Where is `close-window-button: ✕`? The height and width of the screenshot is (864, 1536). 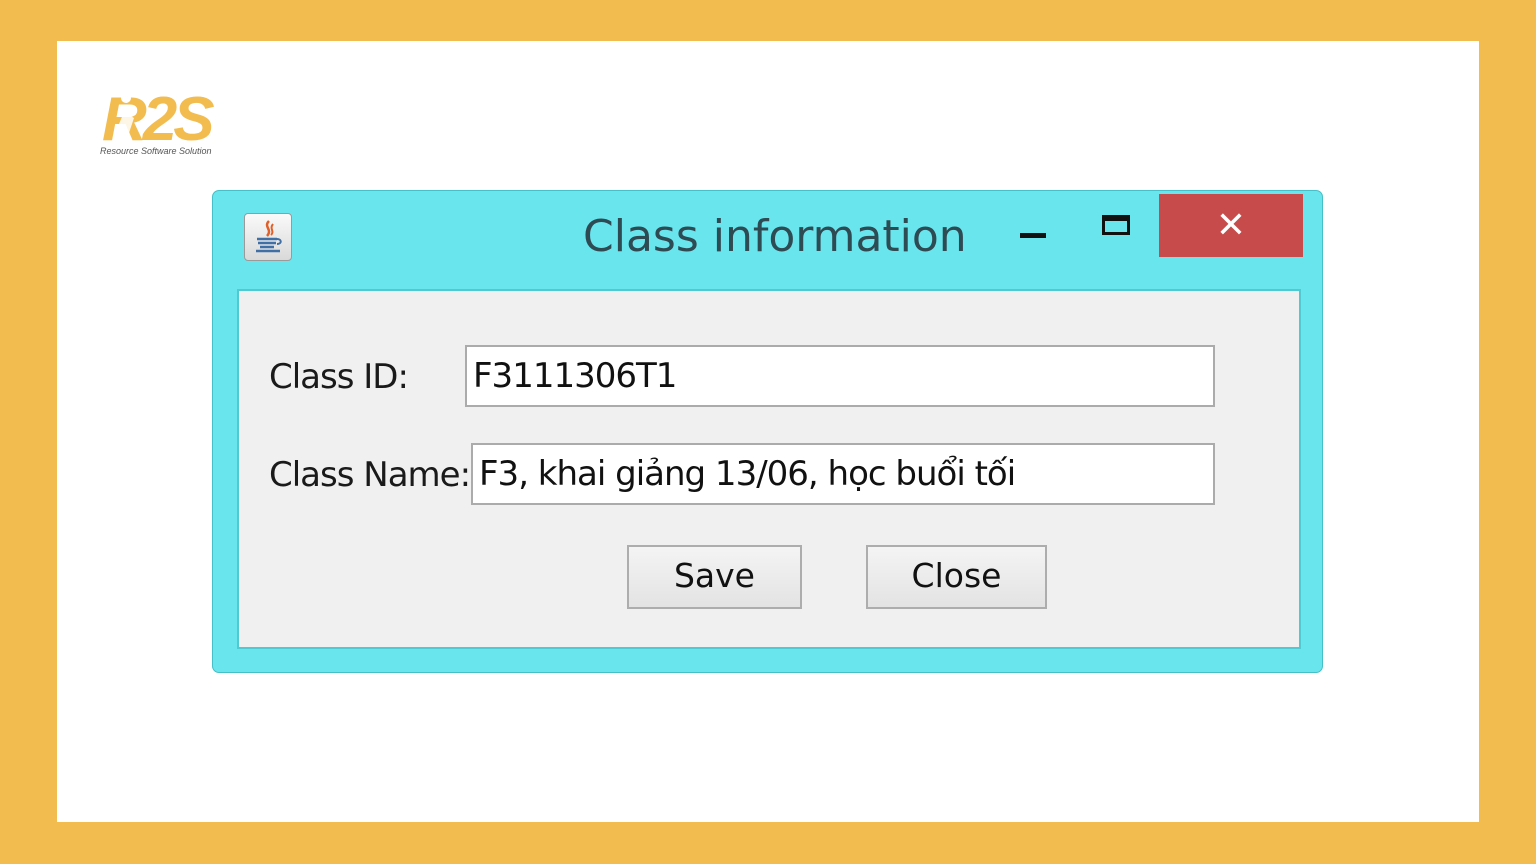
close-window-button: ✕ is located at coordinates (1231, 225).